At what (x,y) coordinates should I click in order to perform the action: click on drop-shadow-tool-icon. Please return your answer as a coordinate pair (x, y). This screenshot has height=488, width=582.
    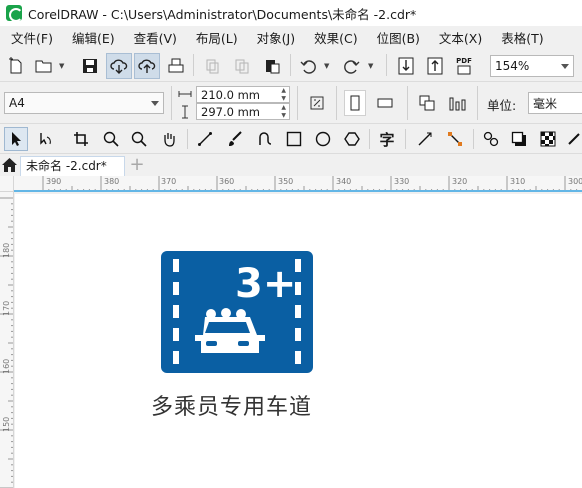
    Looking at the image, I should click on (519, 139).